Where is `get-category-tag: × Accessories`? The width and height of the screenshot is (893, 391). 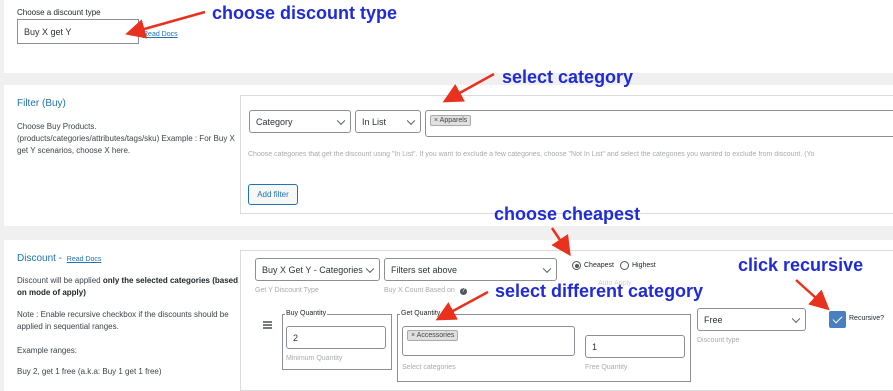
get-category-tag: × Accessories is located at coordinates (433, 335).